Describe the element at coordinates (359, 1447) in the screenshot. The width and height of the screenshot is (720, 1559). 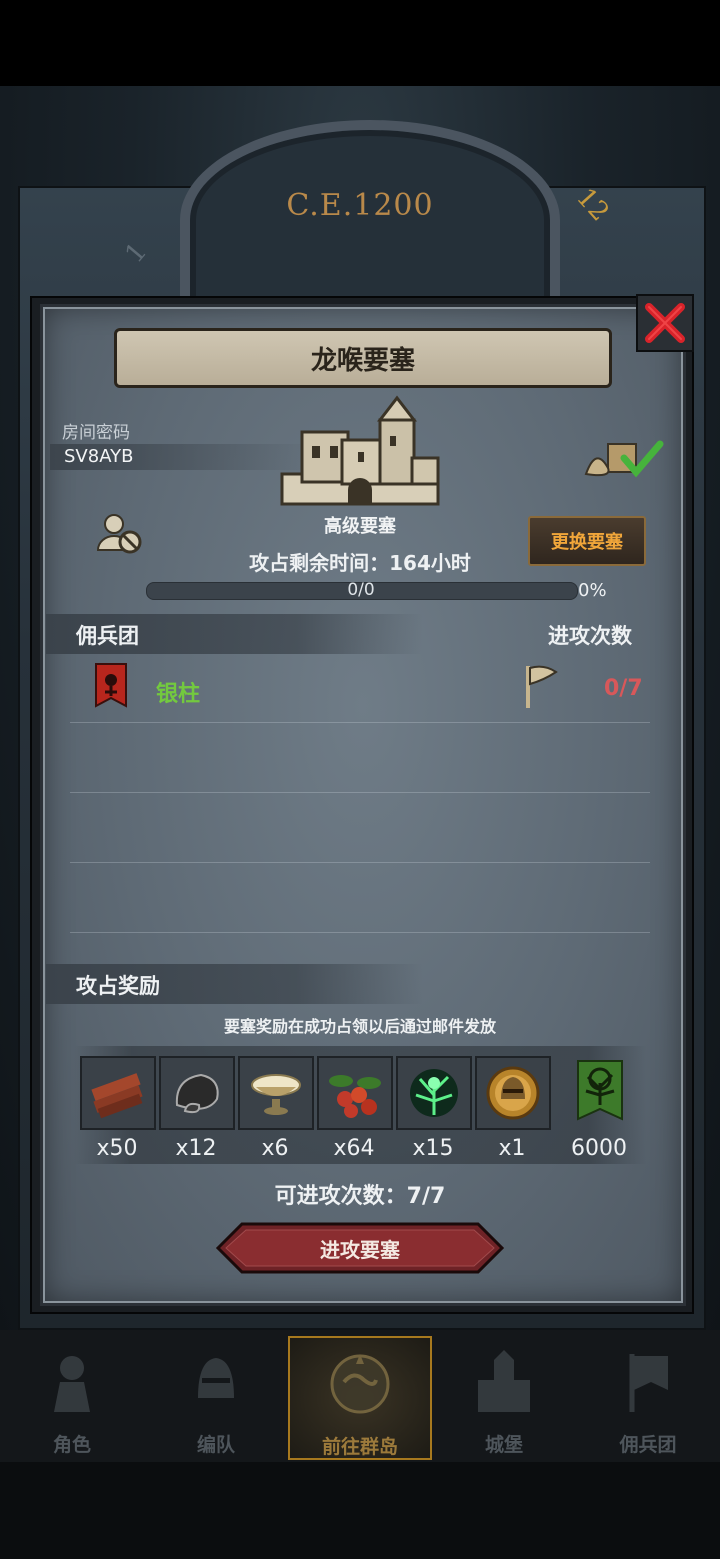
I see `nav-label: 前往群岛` at that location.